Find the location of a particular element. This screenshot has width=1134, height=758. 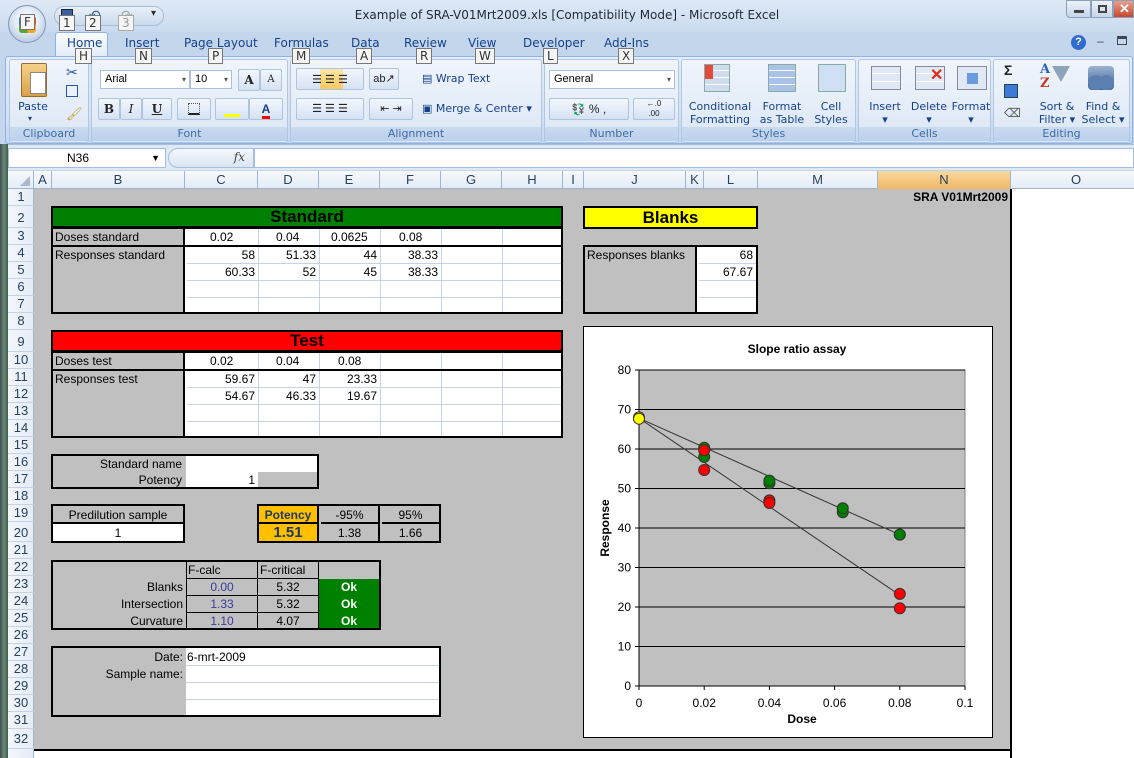

standard-dose-cell: 0.0625 is located at coordinates (349, 237).